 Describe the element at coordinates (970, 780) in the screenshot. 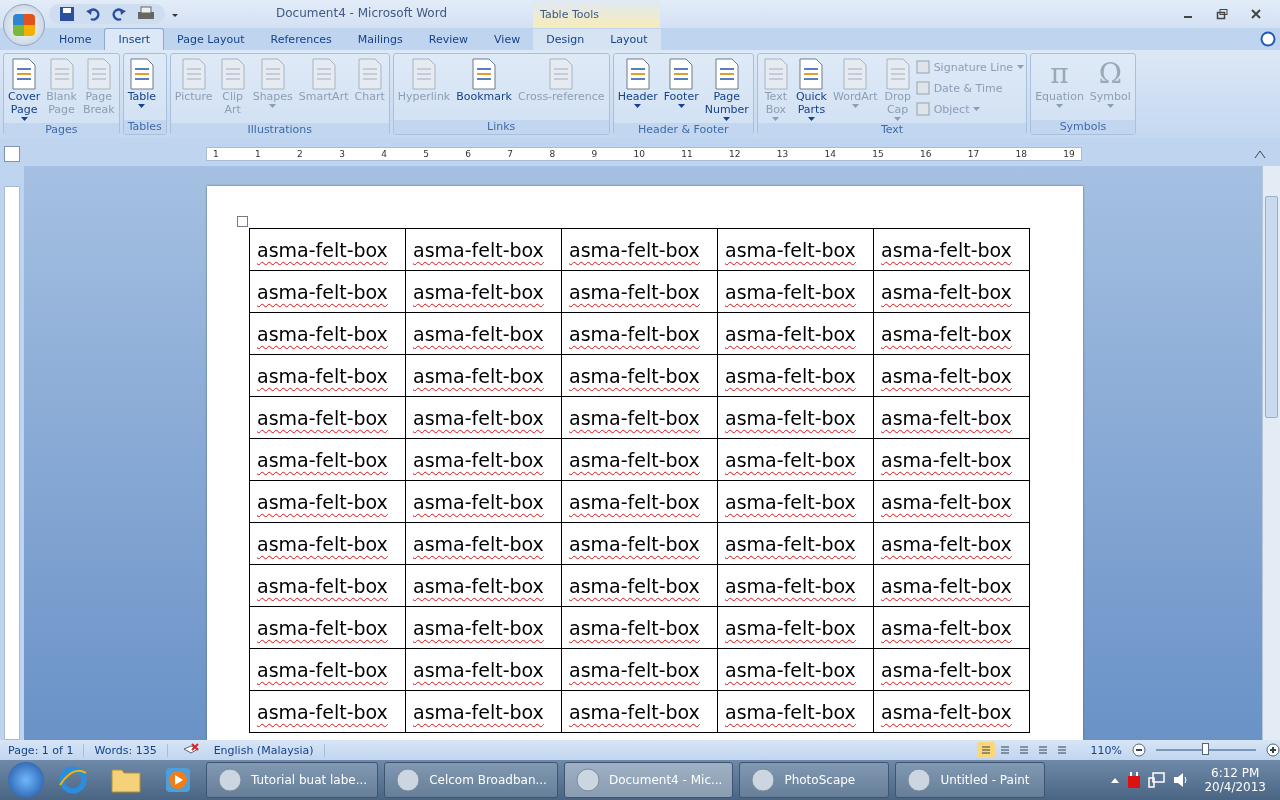

I see `taskbar-button: Untitled - Paint` at that location.